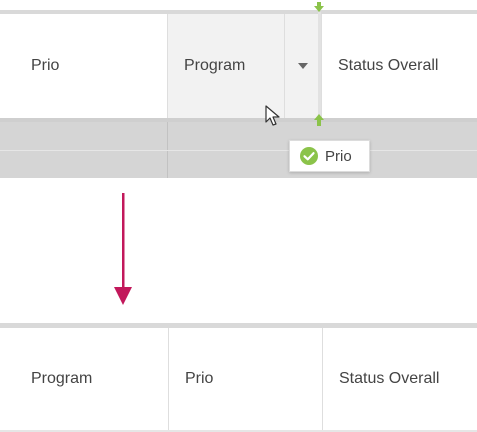  I want to click on arrow-down-icon, so click(123, 249).